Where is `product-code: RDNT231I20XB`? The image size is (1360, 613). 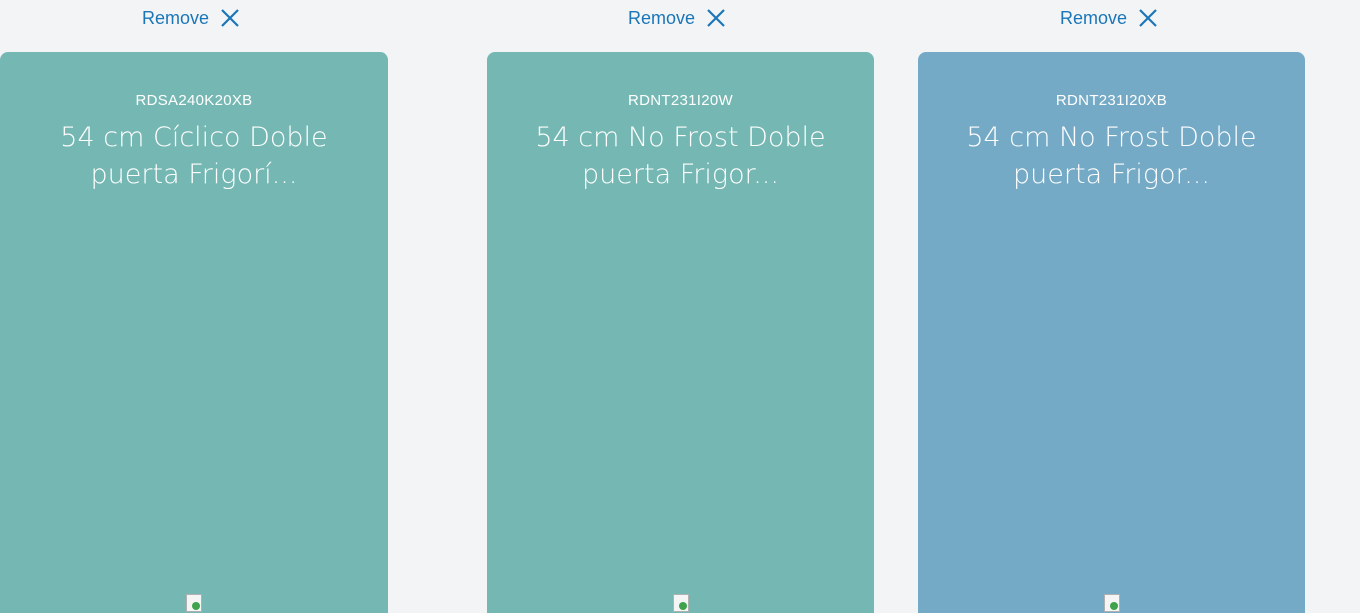 product-code: RDNT231I20XB is located at coordinates (1111, 100).